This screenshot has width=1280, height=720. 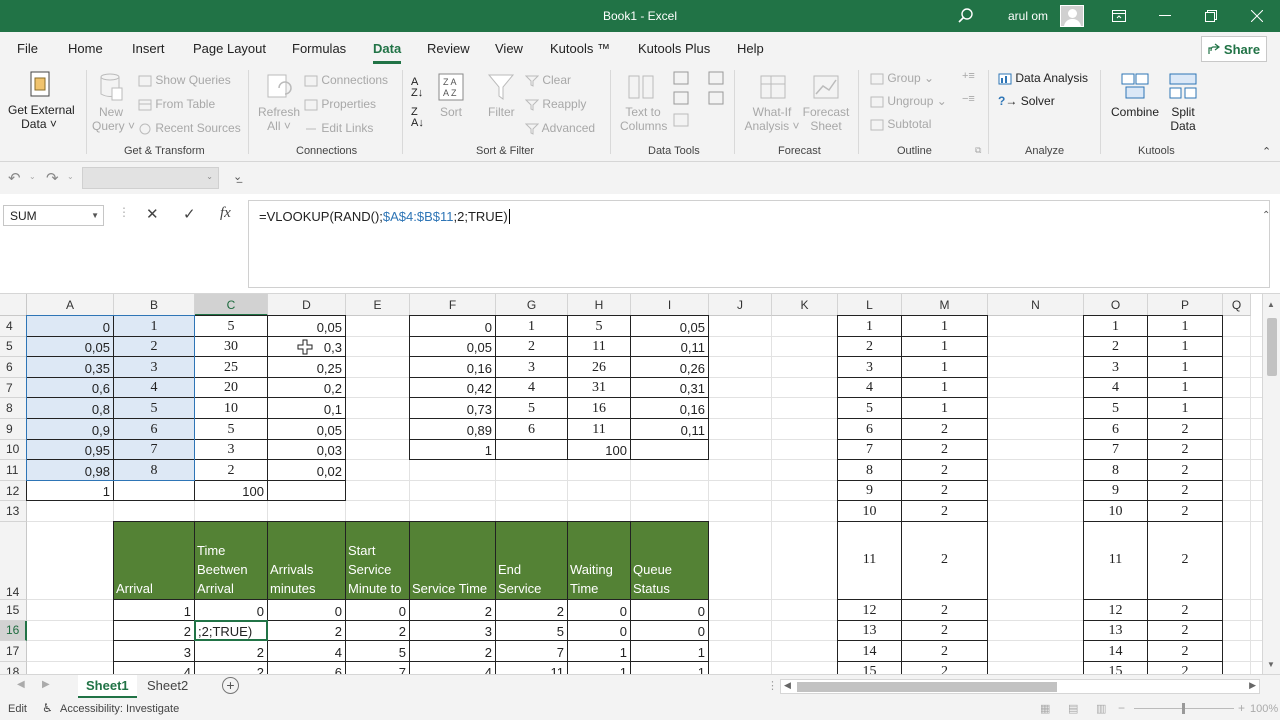 I want to click on cell-f18: 4, so click(x=452, y=668).